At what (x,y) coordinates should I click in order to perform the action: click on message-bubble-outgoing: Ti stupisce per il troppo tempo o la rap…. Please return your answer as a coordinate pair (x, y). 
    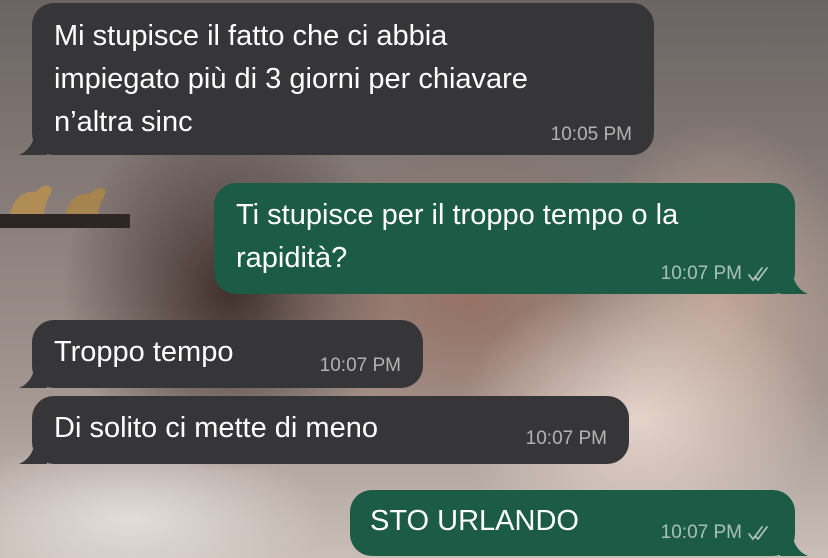
    Looking at the image, I should click on (511, 238).